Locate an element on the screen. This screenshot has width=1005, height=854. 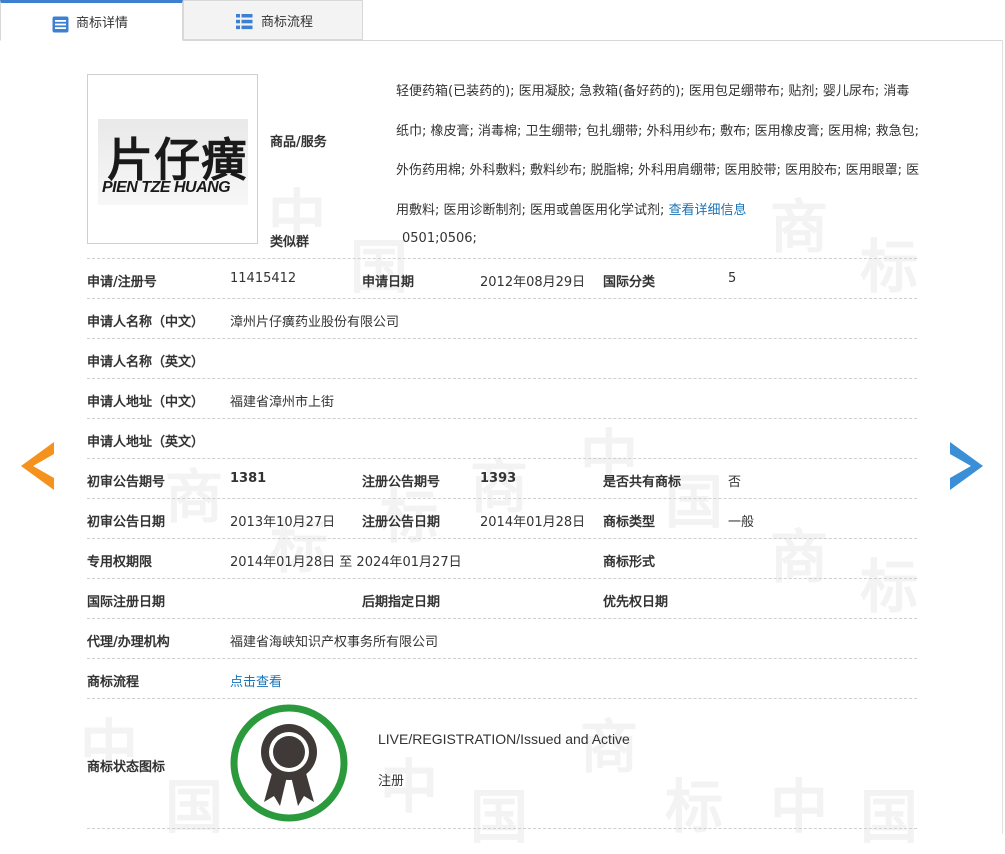
prelim-date-value: 2013年10月27日 is located at coordinates (283, 522).